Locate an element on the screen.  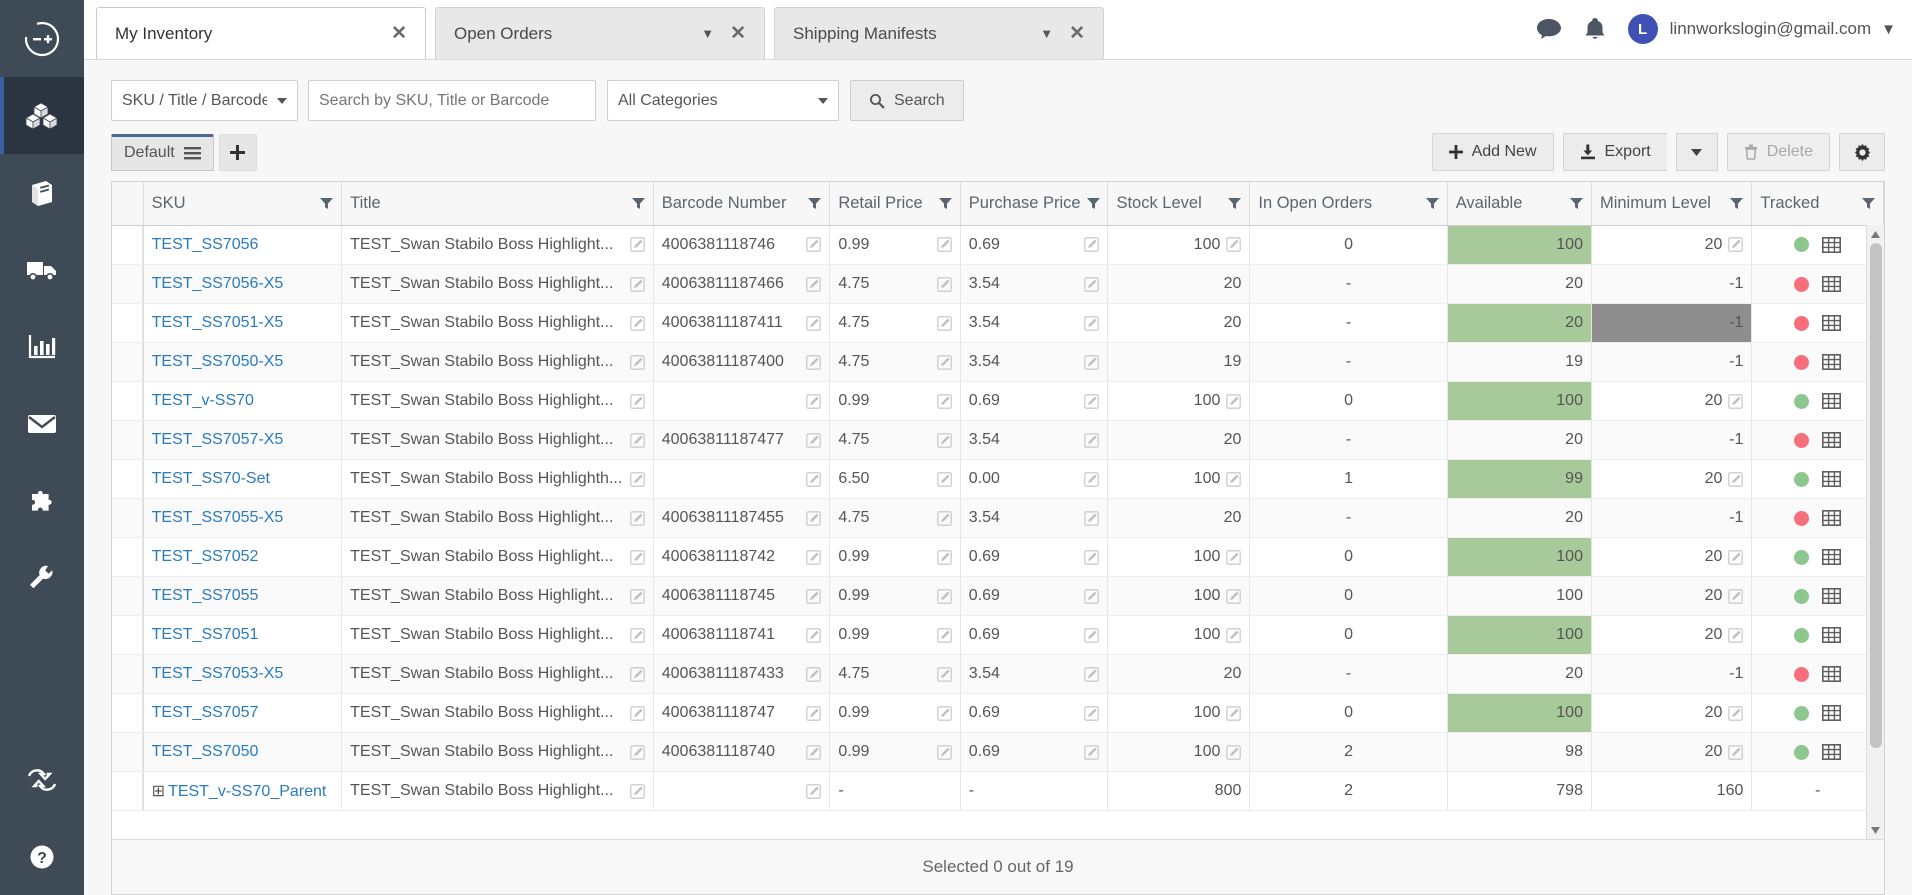
scrollbar-thumb is located at coordinates (1876, 495).